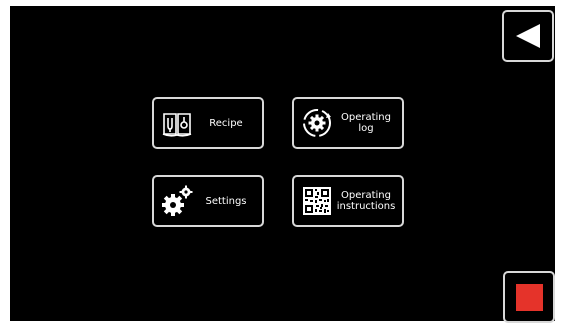 The width and height of the screenshot is (561, 323). What do you see at coordinates (208, 123) in the screenshot?
I see `recipe-button: Recipe` at bounding box center [208, 123].